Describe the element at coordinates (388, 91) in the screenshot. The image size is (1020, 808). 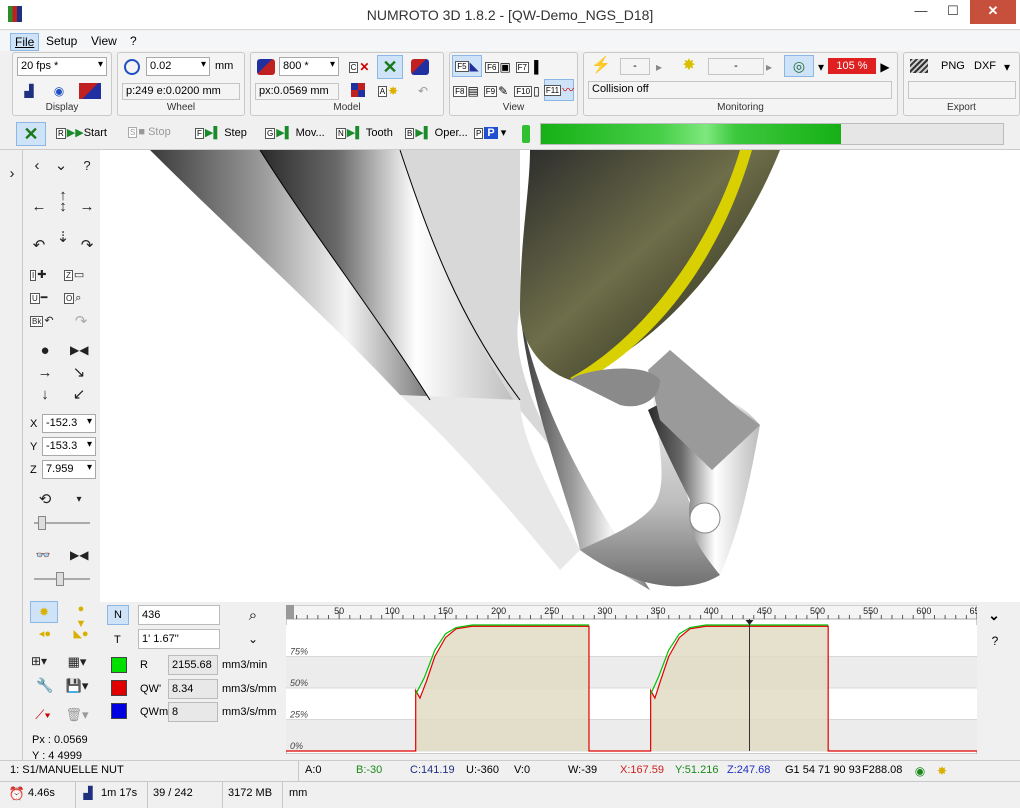
I see `model-a-key: A ✸` at that location.